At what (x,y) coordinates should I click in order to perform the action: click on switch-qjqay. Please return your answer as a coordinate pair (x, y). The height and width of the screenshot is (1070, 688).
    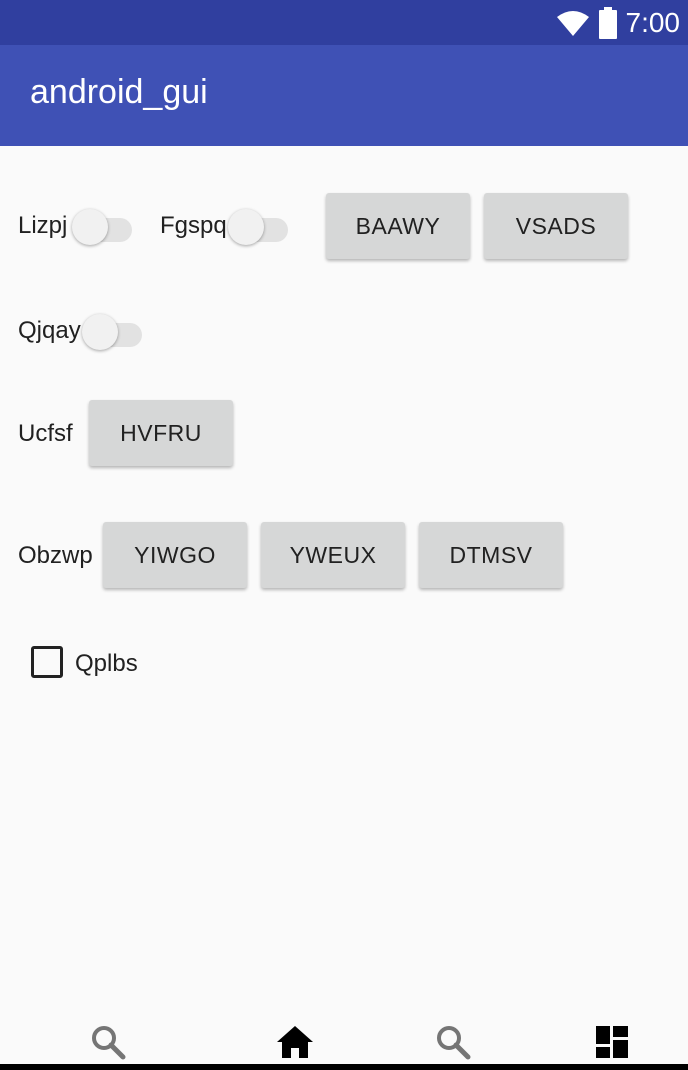
    Looking at the image, I should click on (112, 330).